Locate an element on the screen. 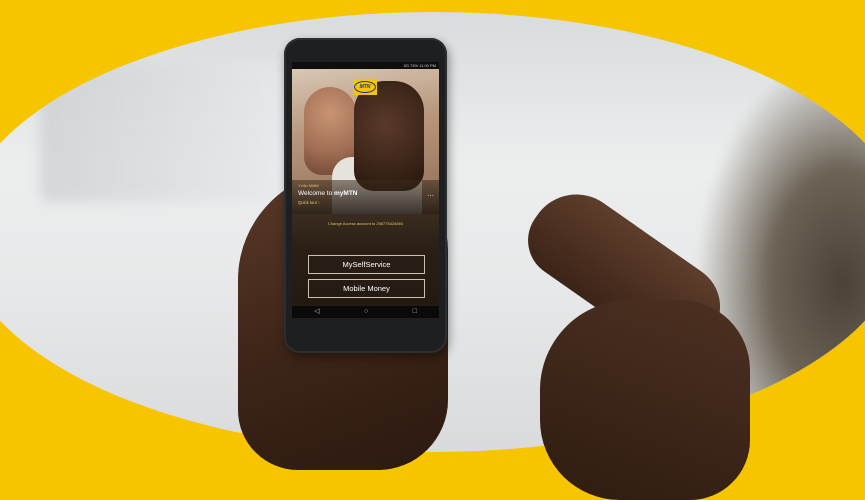 The image size is (865, 500). right-hand is located at coordinates (645, 400).